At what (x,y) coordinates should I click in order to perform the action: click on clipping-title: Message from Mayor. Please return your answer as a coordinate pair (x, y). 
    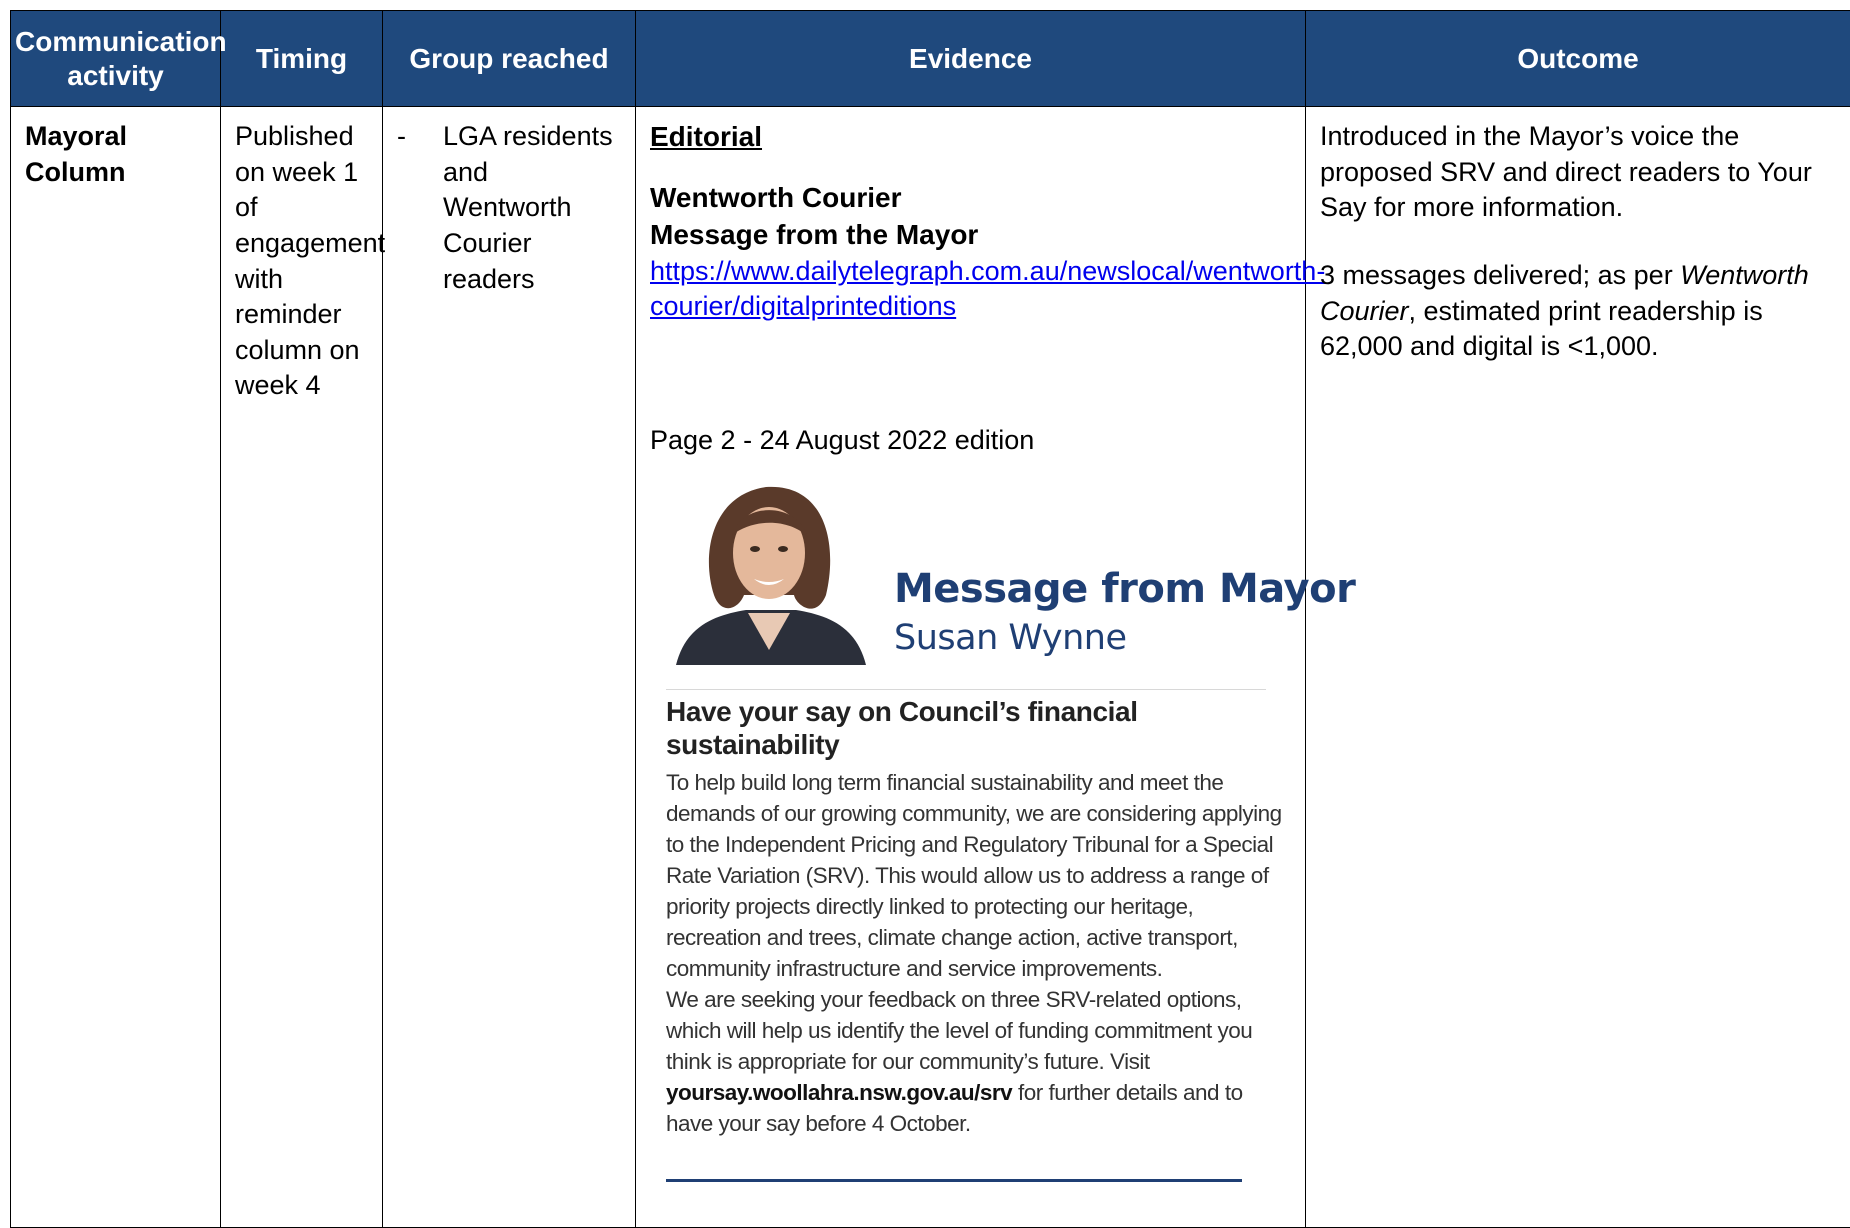
    Looking at the image, I should click on (1124, 589).